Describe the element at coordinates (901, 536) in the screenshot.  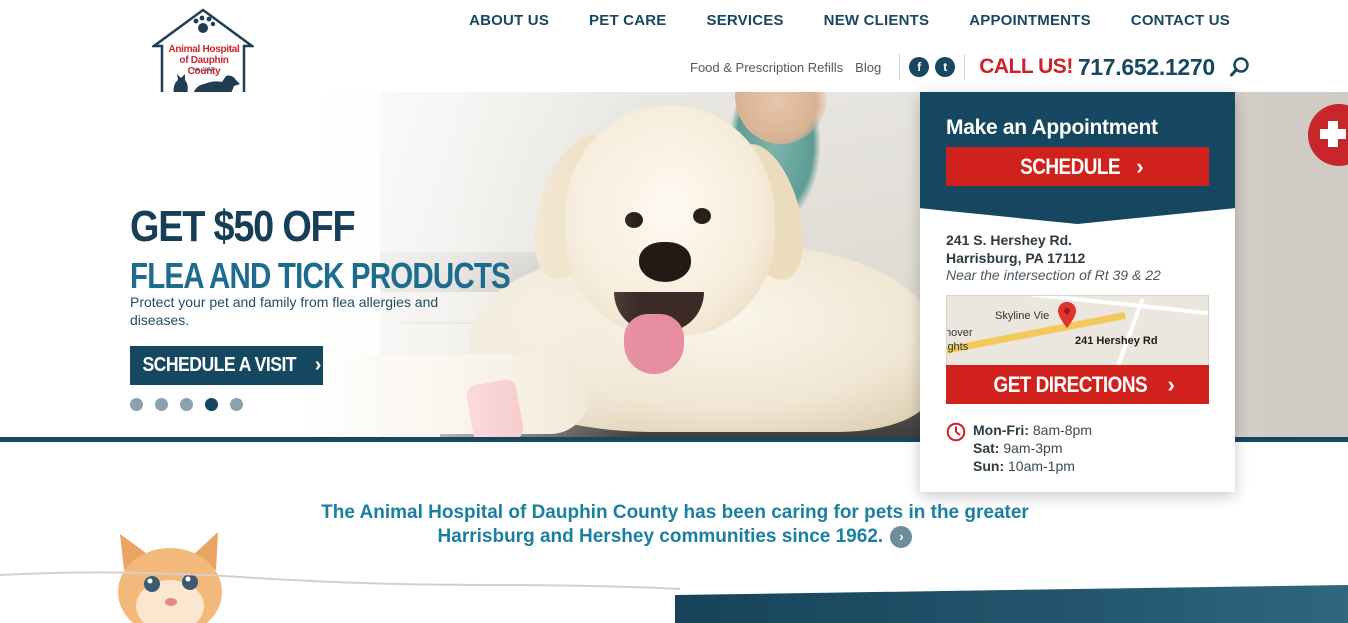
I see `read-more-arrow-icon: ›` at that location.